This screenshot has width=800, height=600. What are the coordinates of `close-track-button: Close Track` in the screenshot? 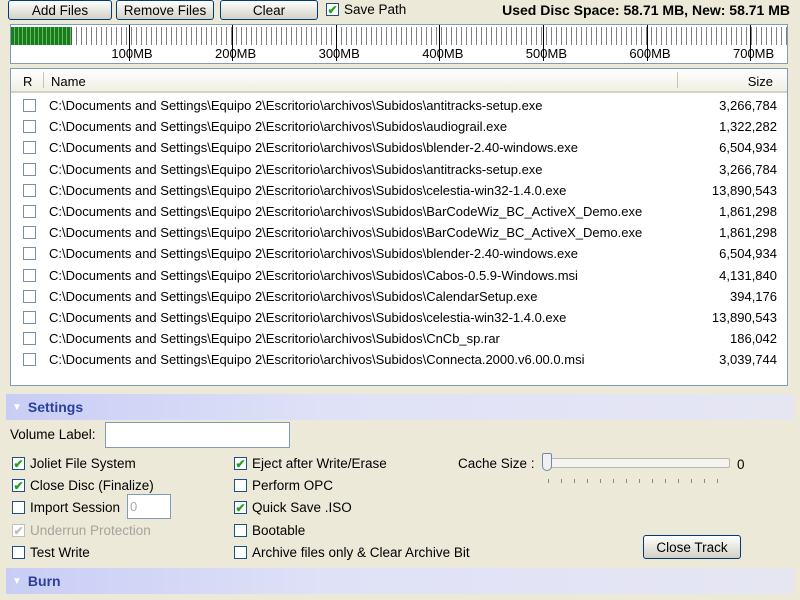 It's located at (692, 547).